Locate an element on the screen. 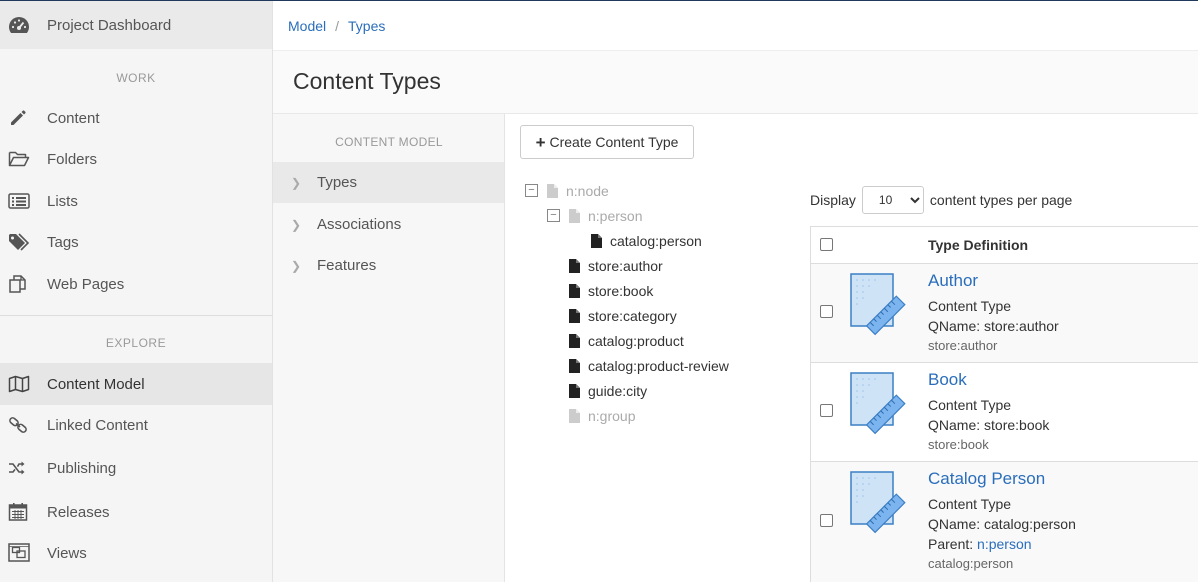  sidebar-item-publishing: Publishing is located at coordinates (136, 468).